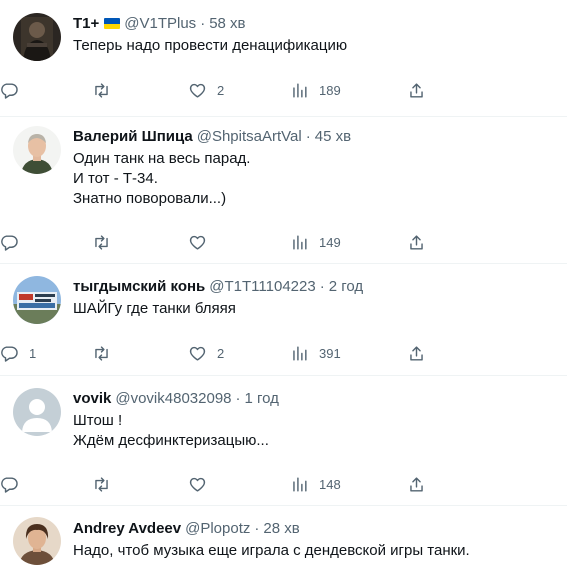  Describe the element at coordinates (112, 23) in the screenshot. I see `ukraine-flag-icon` at that location.